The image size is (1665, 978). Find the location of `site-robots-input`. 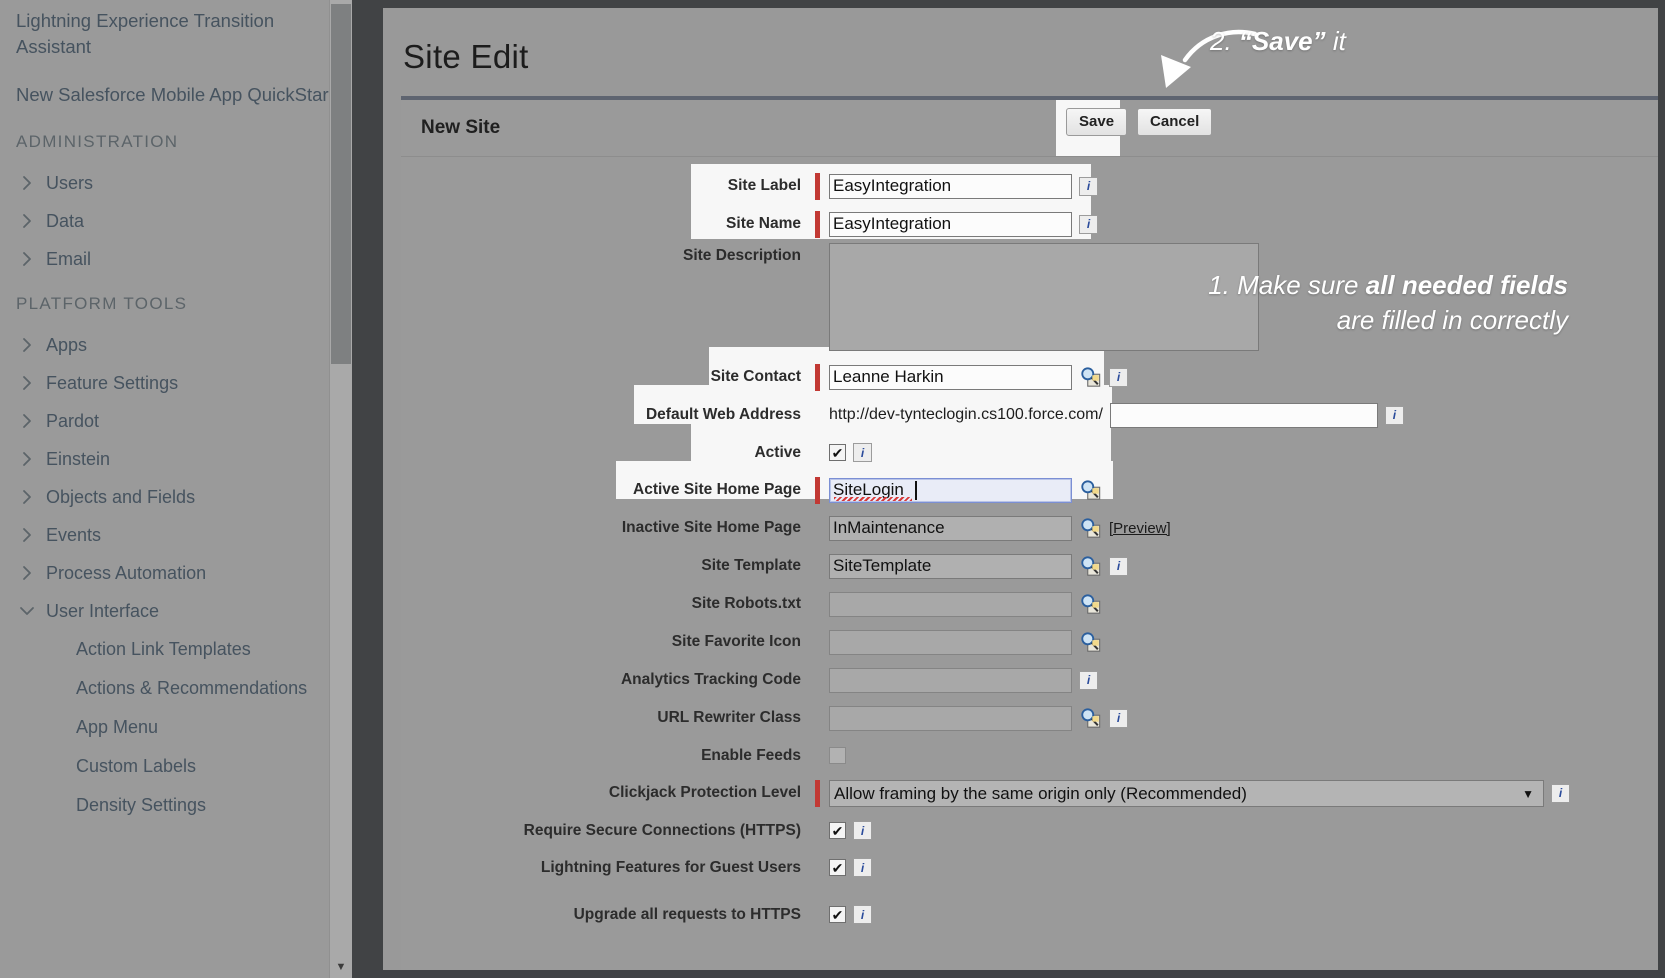

site-robots-input is located at coordinates (950, 604).